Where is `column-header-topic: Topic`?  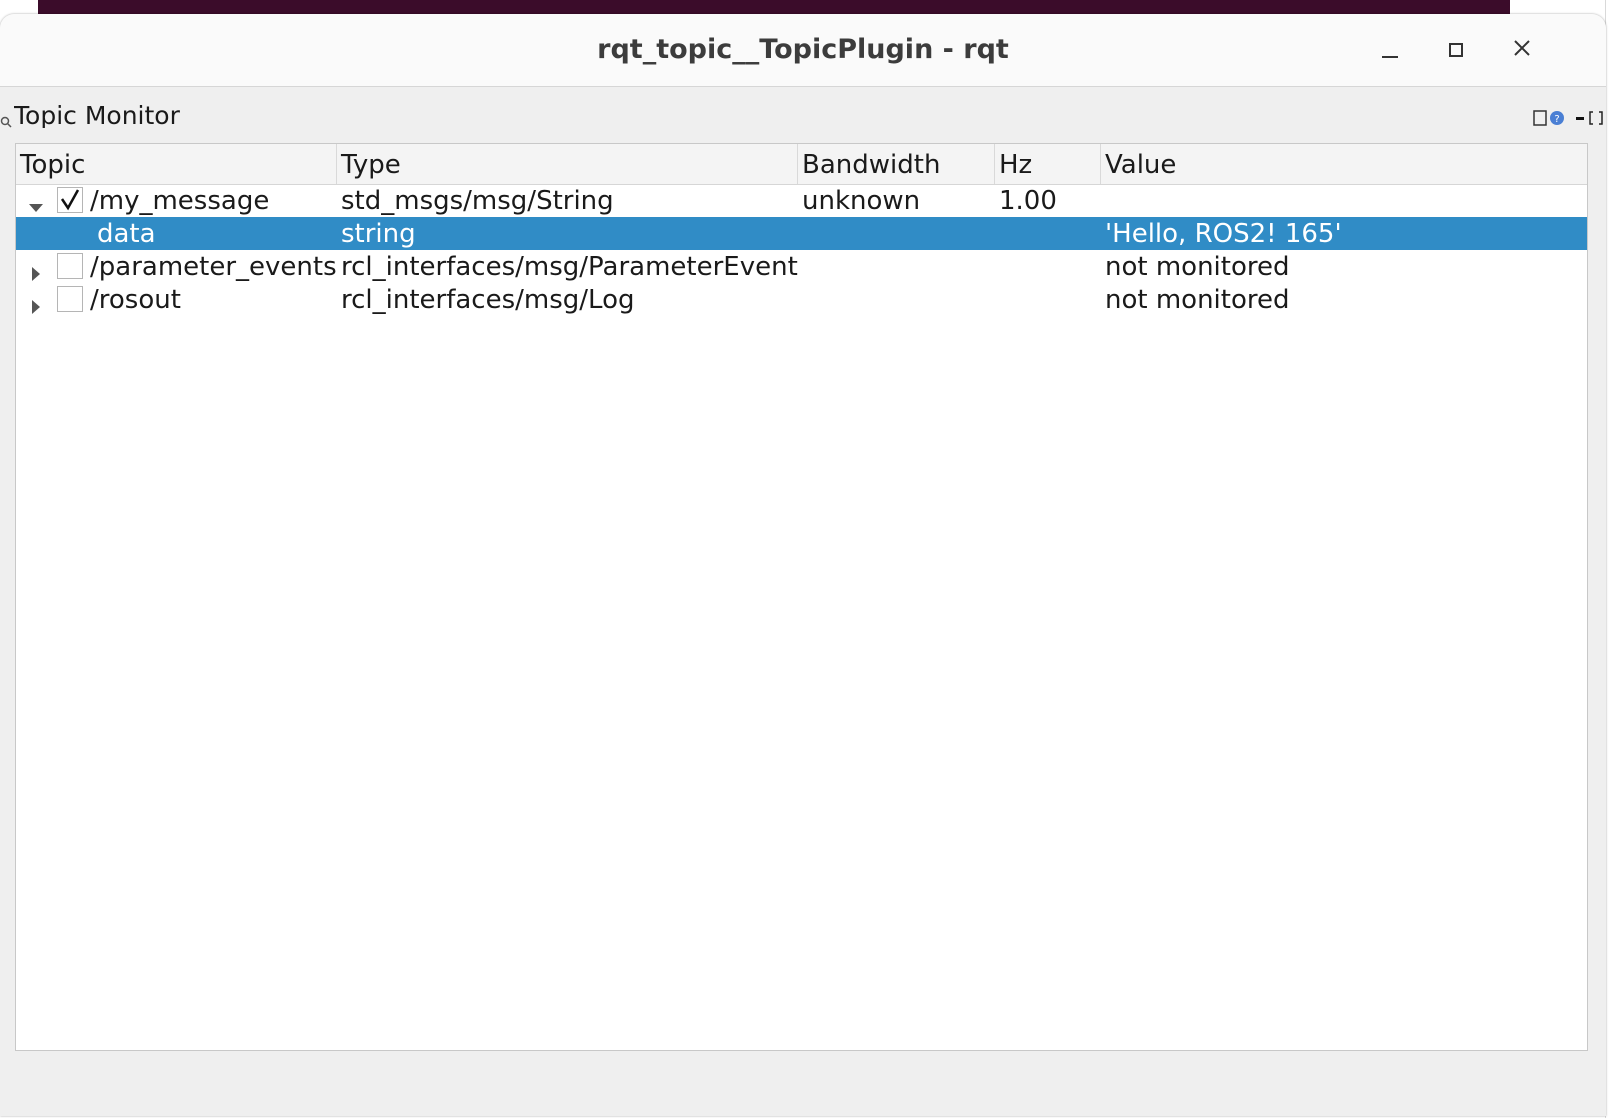
column-header-topic: Topic is located at coordinates (176, 164).